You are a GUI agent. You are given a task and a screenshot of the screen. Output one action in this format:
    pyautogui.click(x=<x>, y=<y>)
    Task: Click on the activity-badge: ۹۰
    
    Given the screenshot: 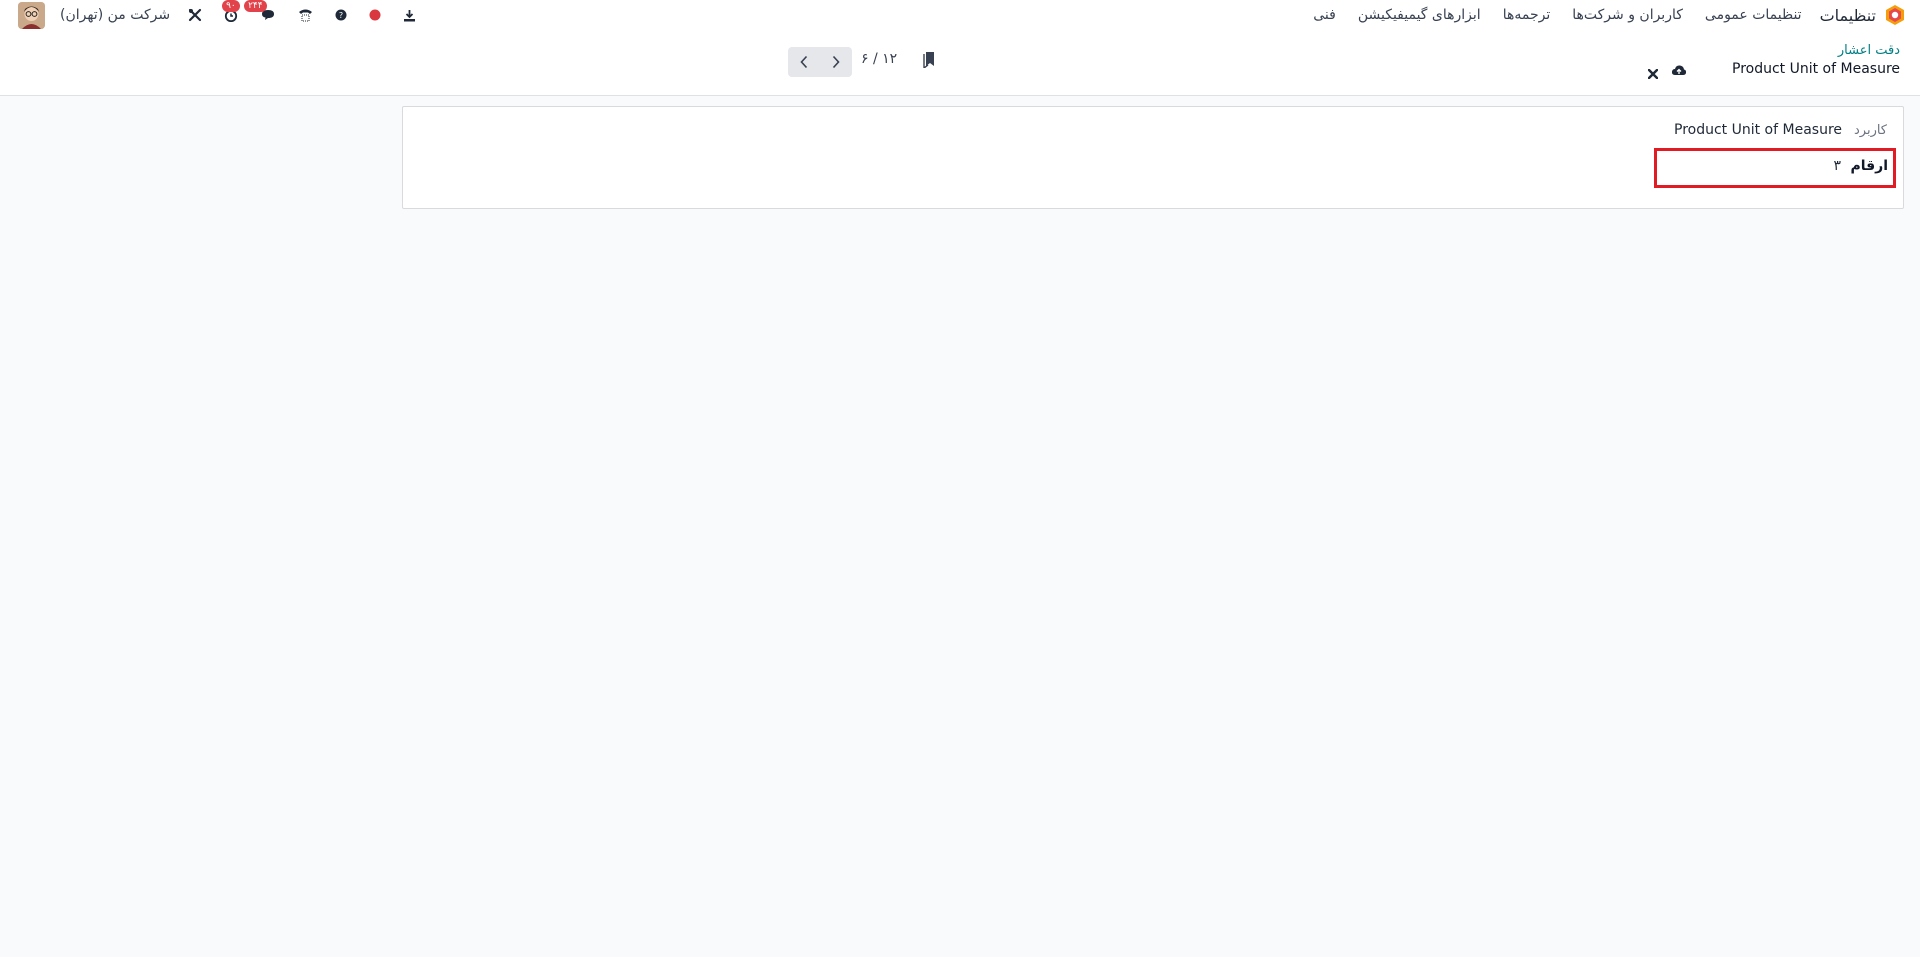 What is the action you would take?
    pyautogui.click(x=231, y=6)
    